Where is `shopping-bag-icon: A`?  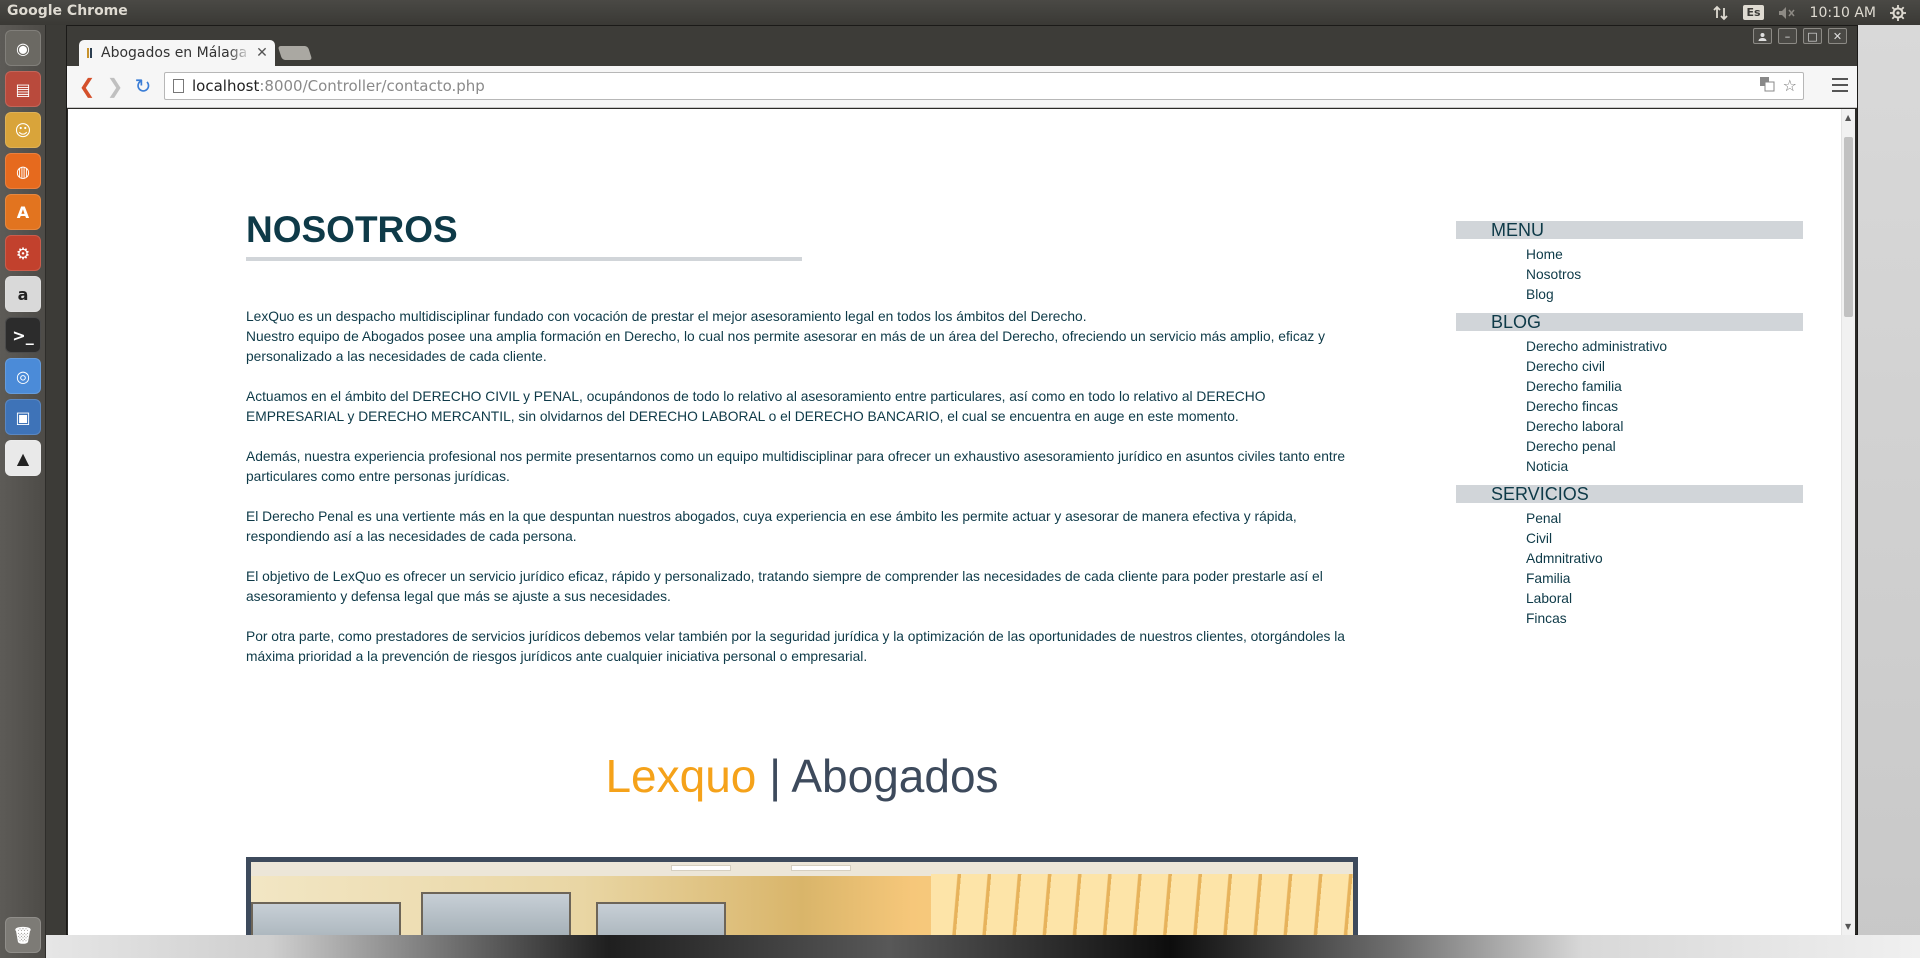 shopping-bag-icon: A is located at coordinates (23, 212).